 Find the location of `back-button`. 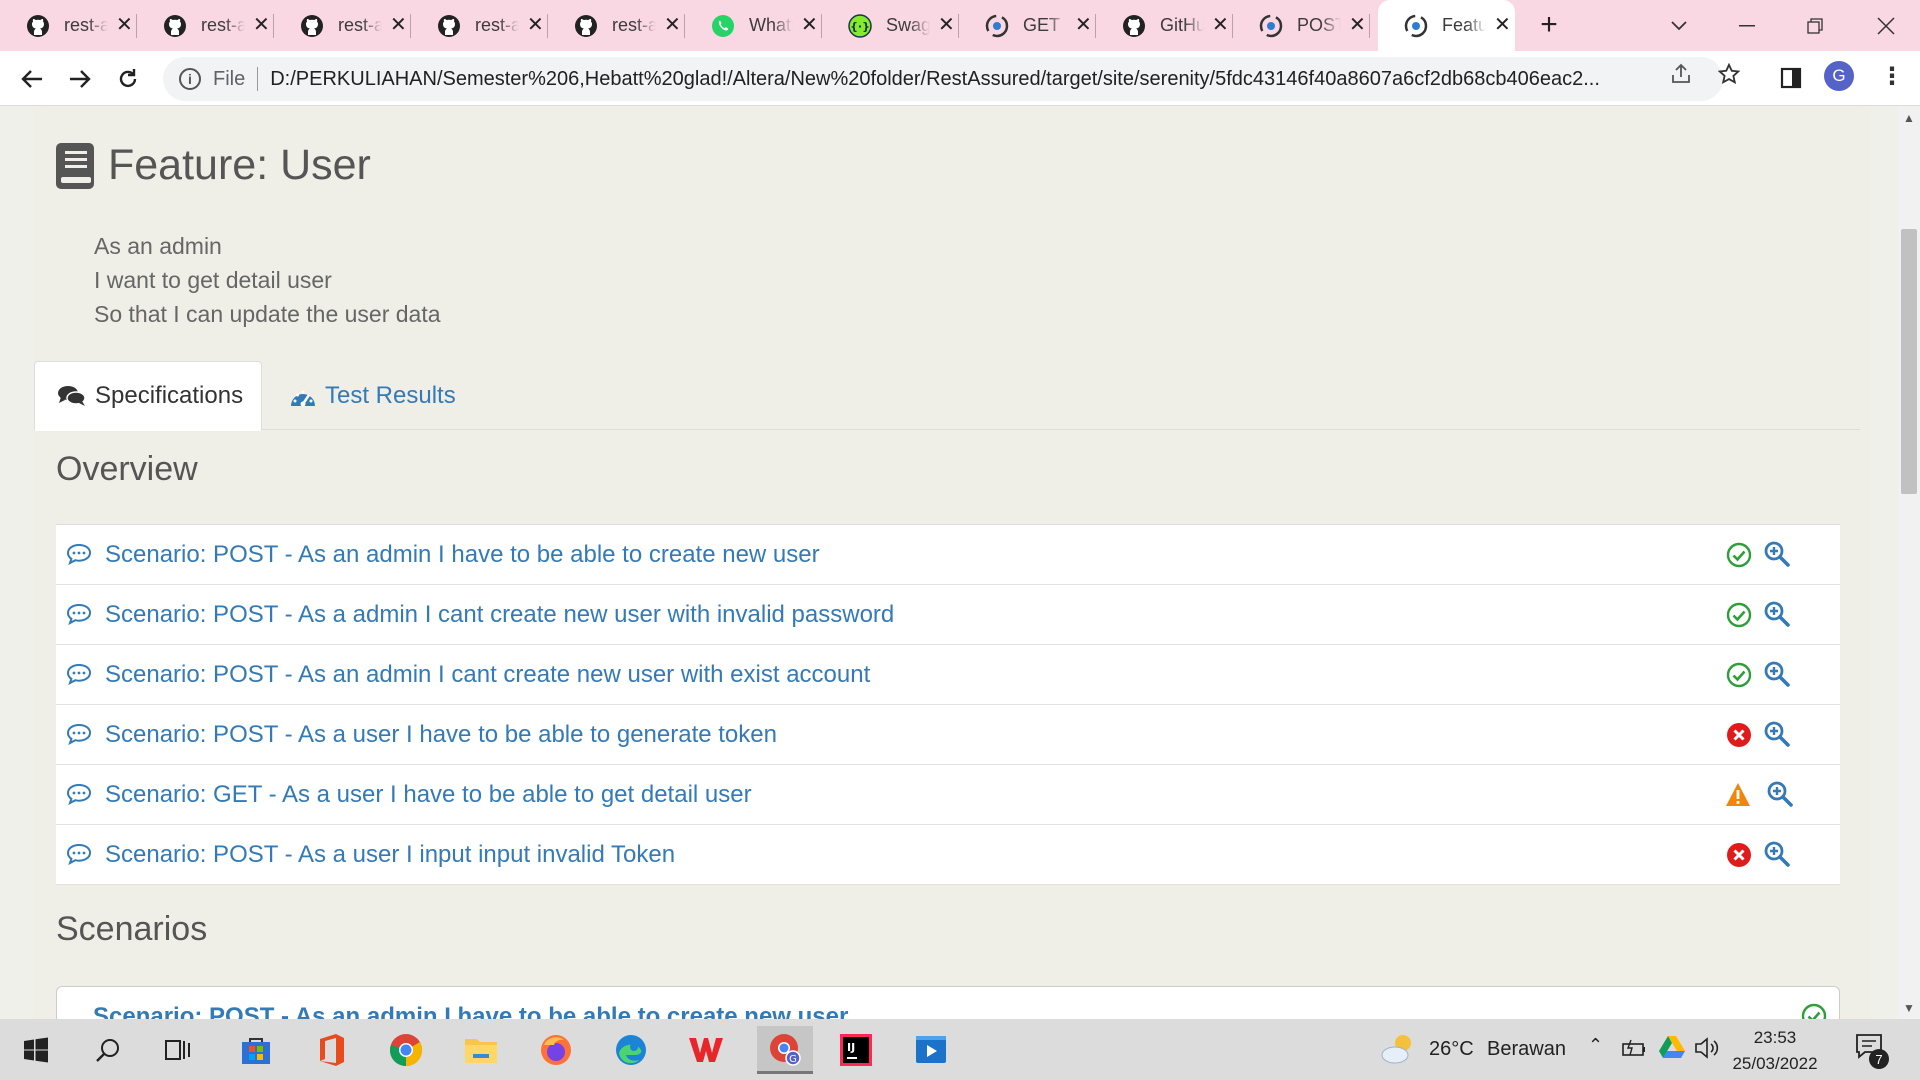

back-button is located at coordinates (32, 79).